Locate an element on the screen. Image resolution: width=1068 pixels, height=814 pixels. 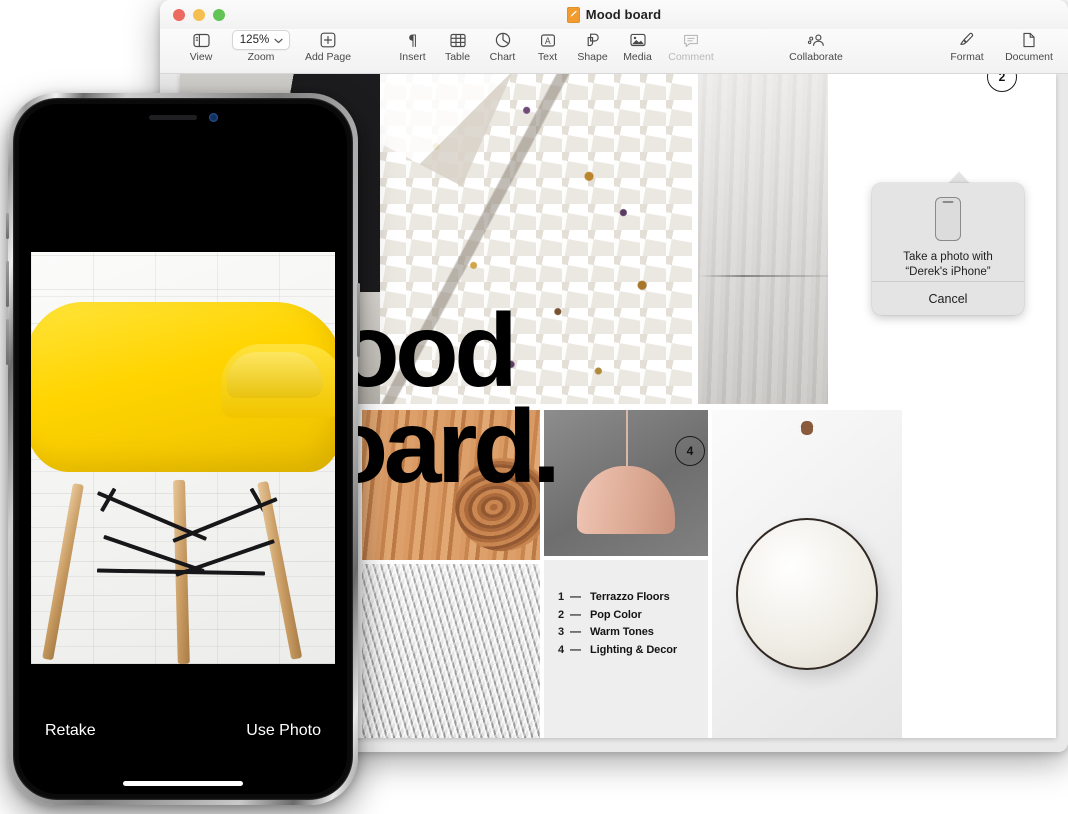
toolbar-chart-button: Chart is located at coordinates (502, 46).